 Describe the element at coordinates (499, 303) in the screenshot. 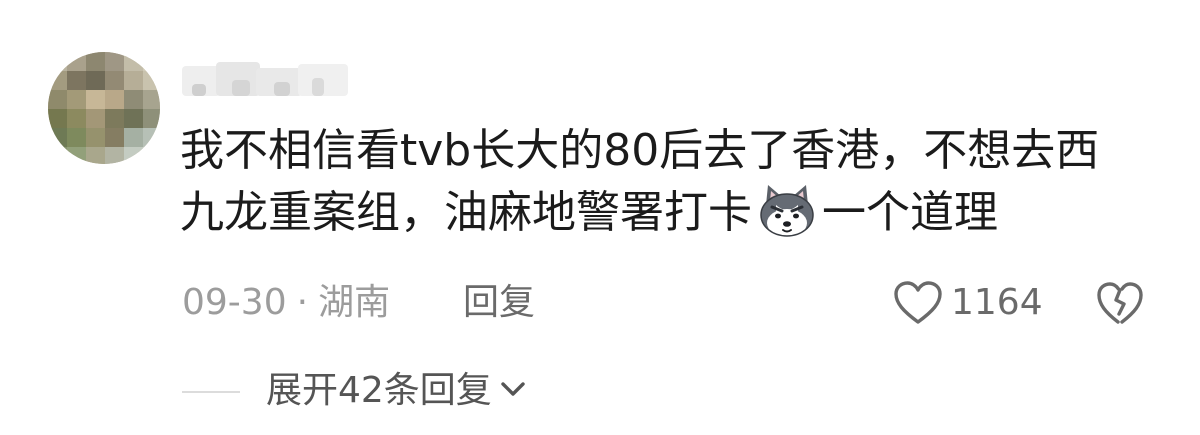

I see `reply-button: 回复` at that location.